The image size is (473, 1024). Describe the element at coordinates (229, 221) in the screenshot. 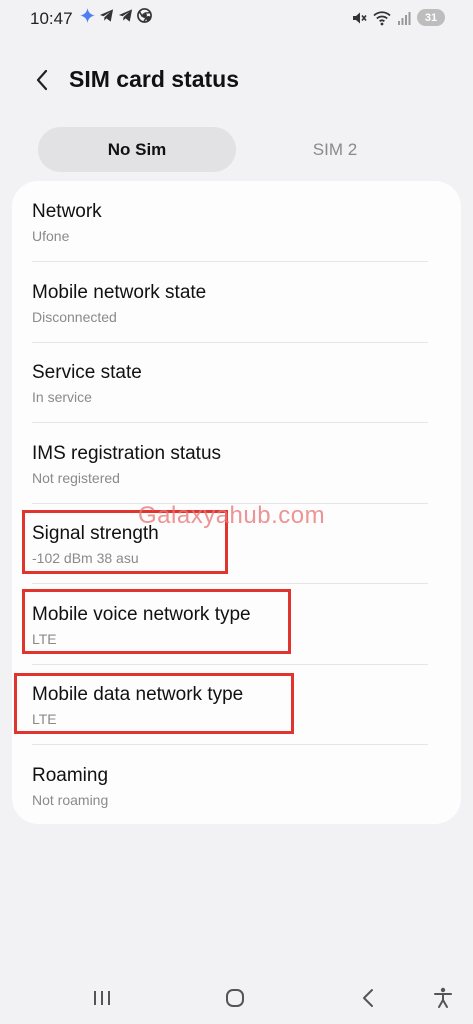

I see `list-item-network: Network Ufone` at that location.